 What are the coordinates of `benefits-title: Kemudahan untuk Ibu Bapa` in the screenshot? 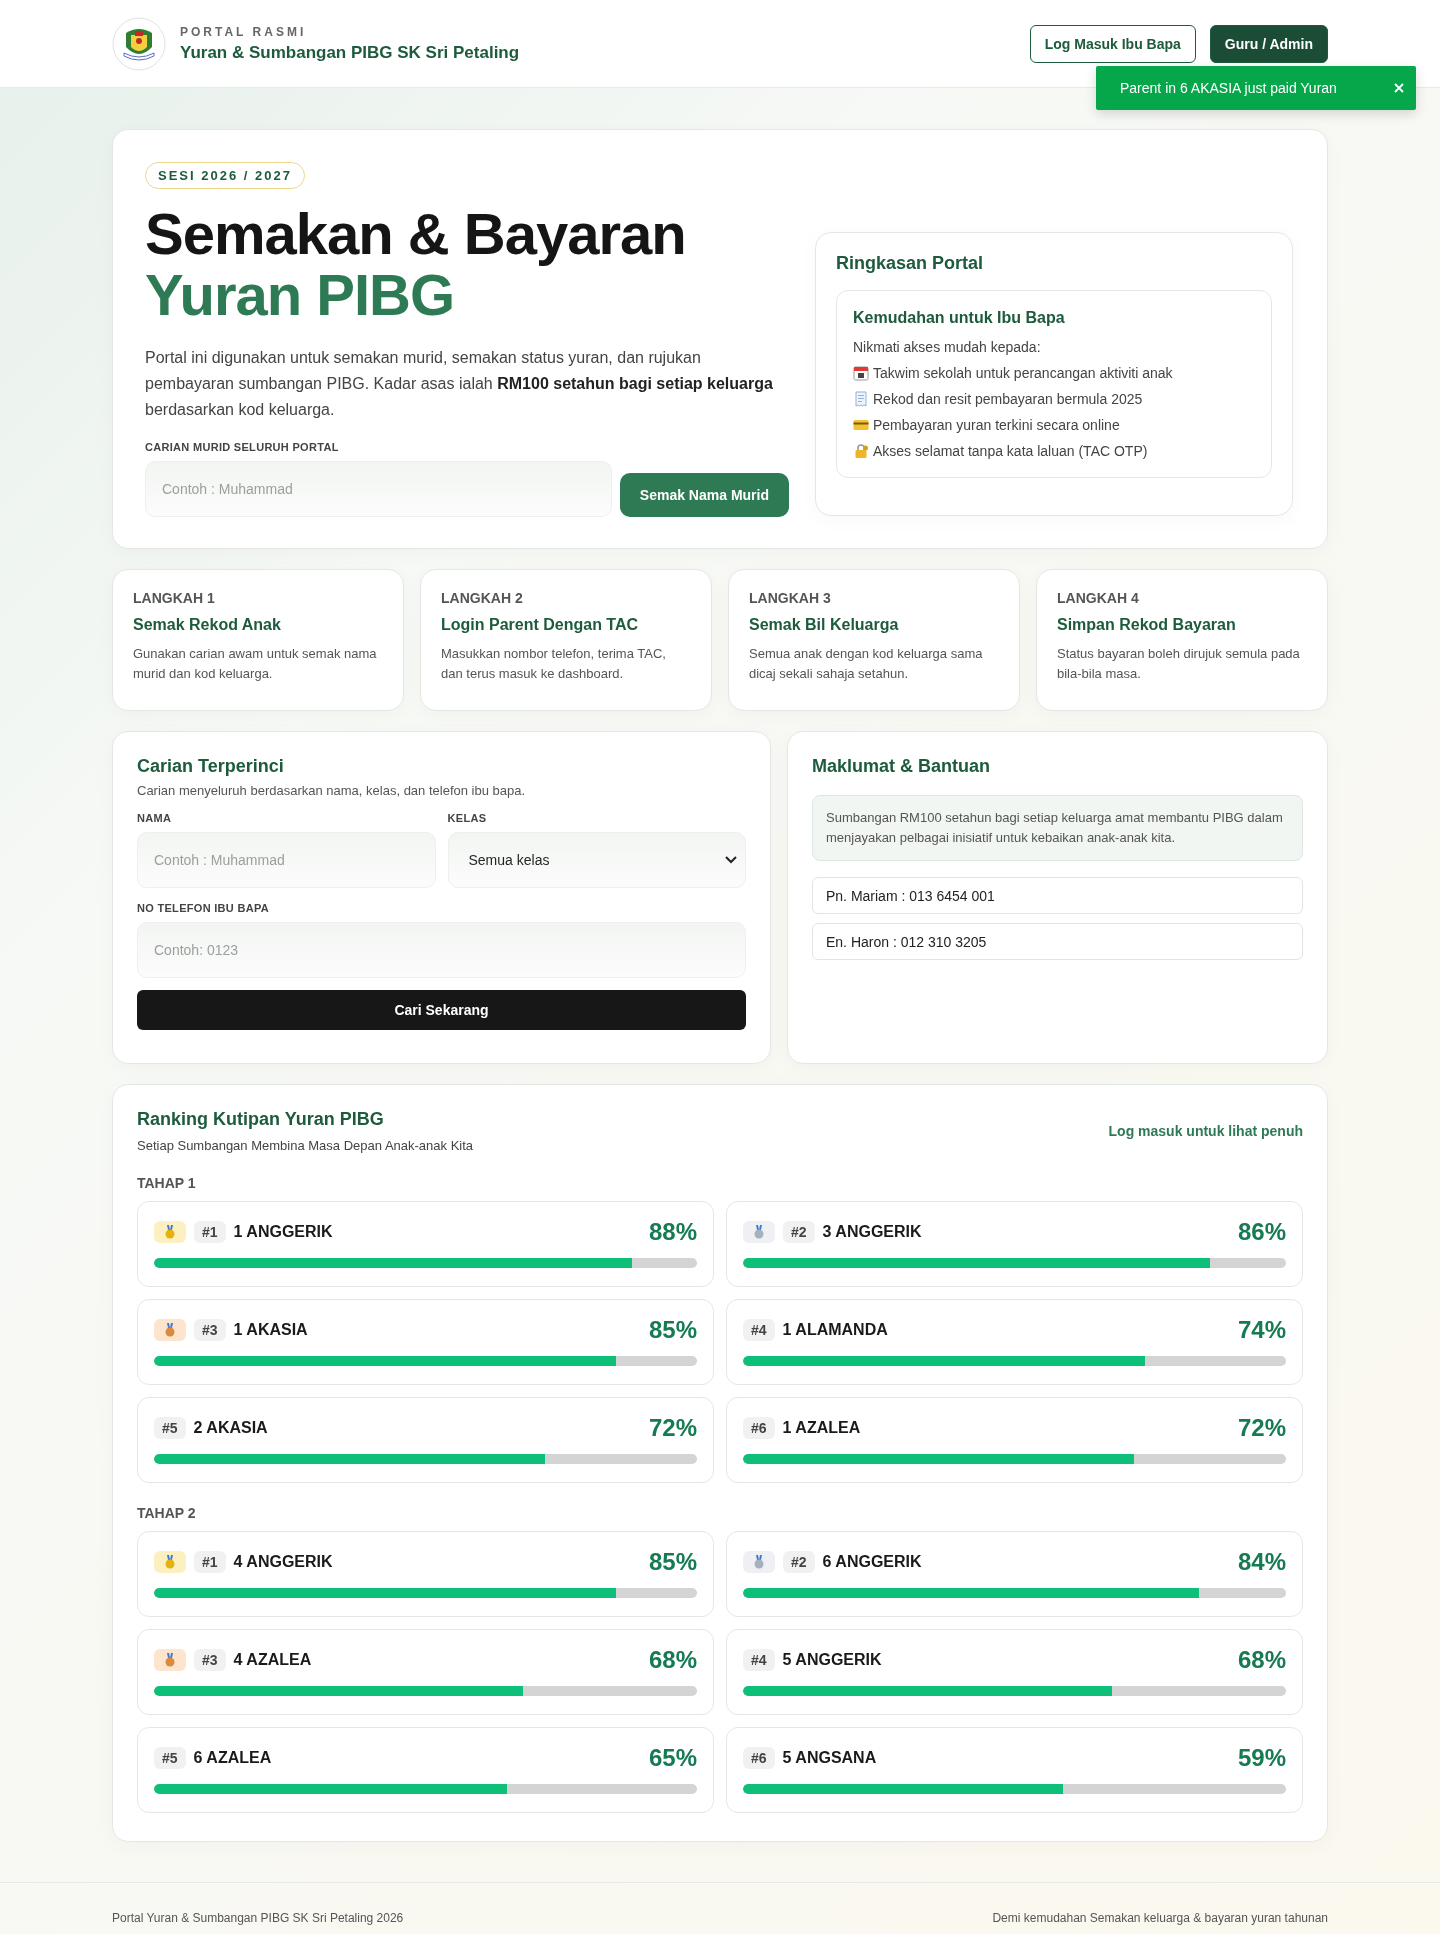 It's located at (959, 318).